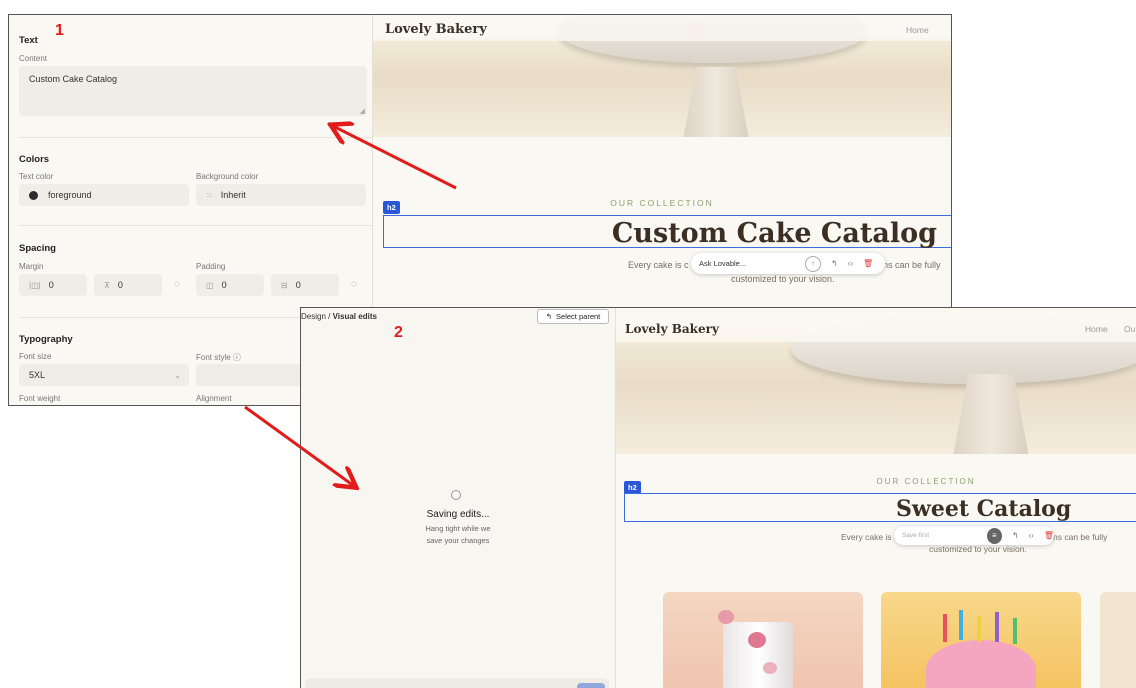 The width and height of the screenshot is (1136, 688). What do you see at coordinates (391, 207) in the screenshot?
I see `element-tag-badge: h2` at bounding box center [391, 207].